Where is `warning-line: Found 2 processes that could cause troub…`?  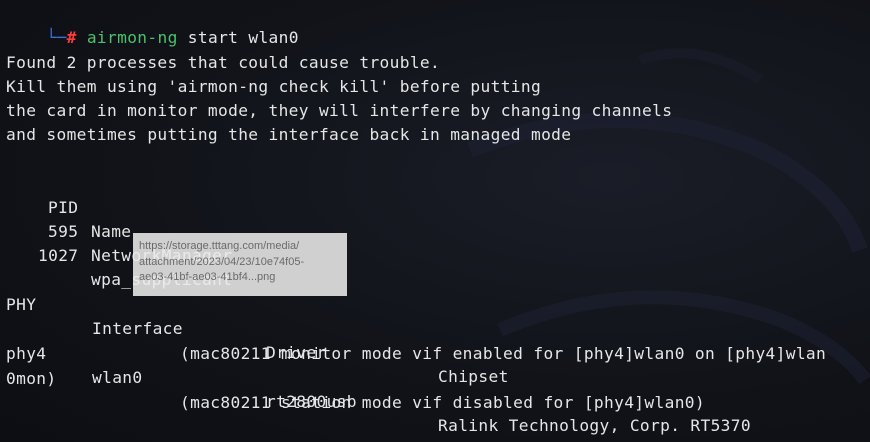 warning-line: Found 2 processes that could cause troub… is located at coordinates (223, 62).